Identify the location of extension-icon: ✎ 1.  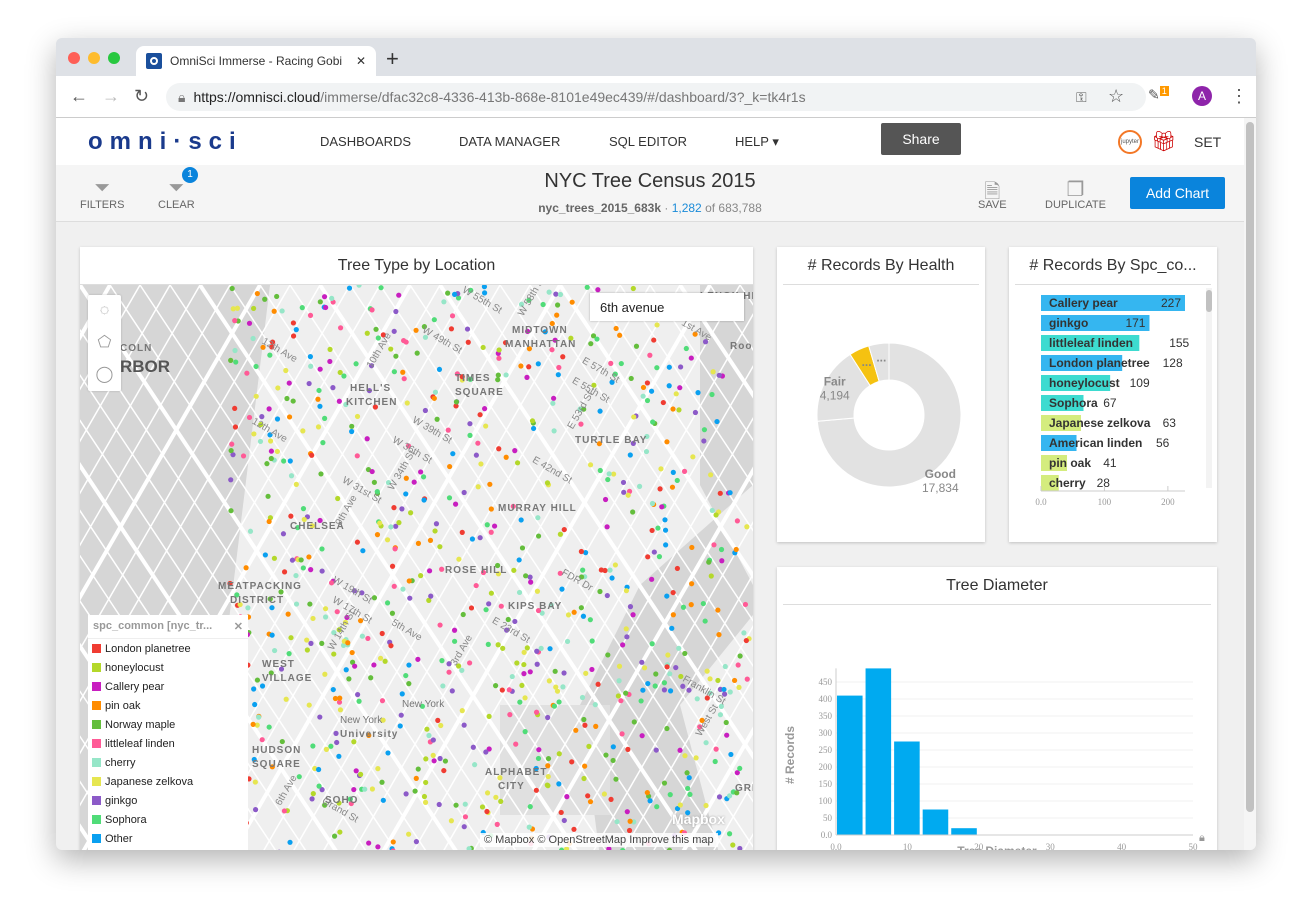
(1158, 95).